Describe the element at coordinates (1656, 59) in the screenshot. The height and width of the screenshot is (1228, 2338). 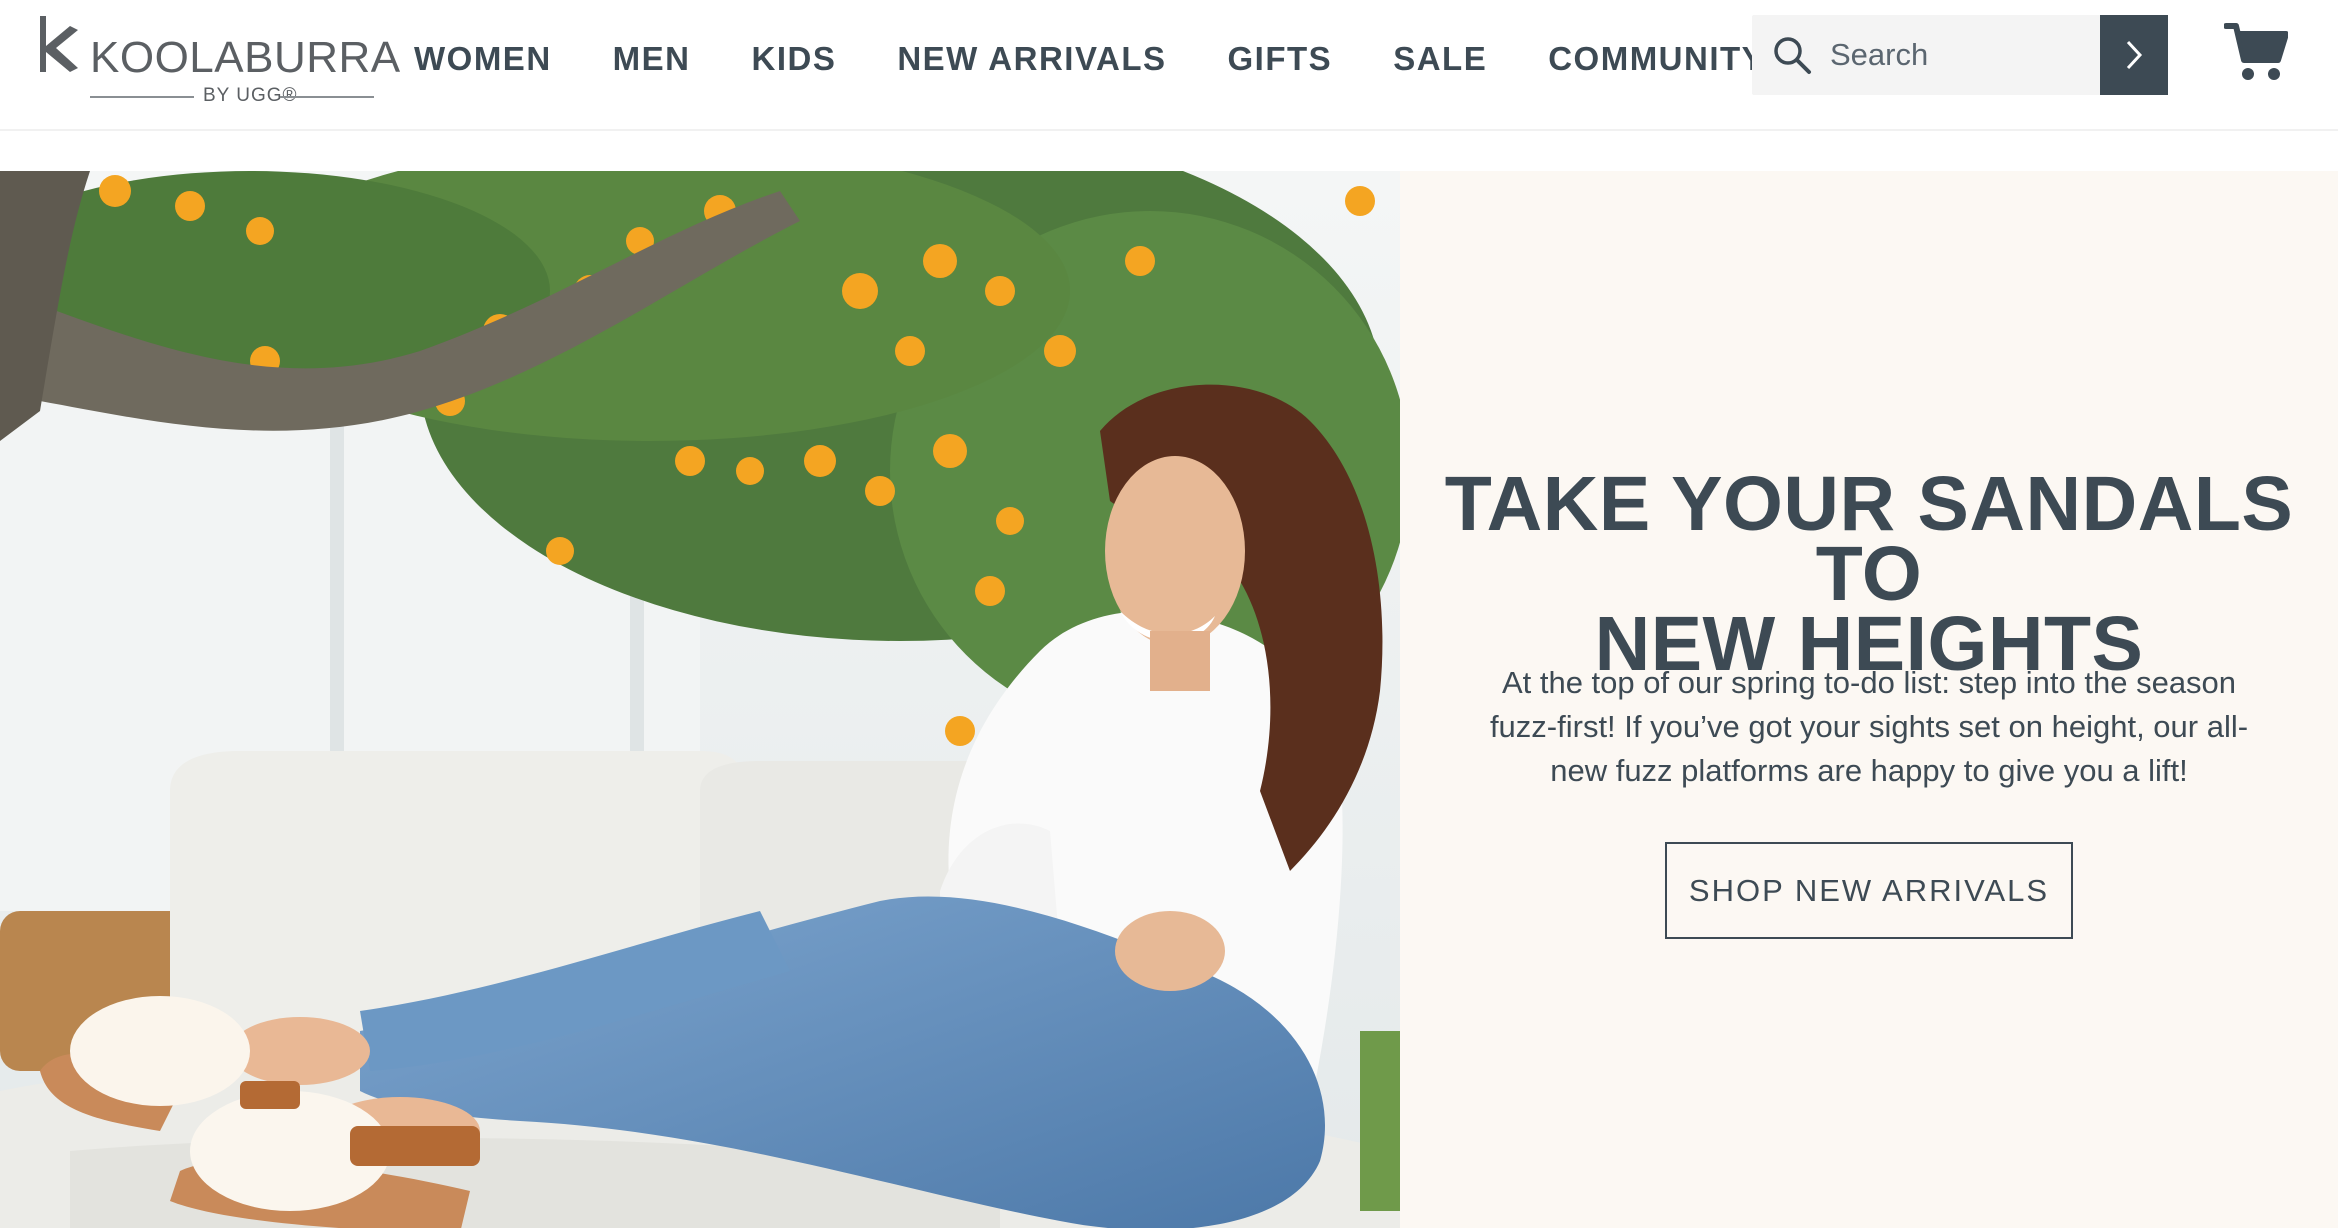
I see `nav-item-community: COMMUNITY` at that location.